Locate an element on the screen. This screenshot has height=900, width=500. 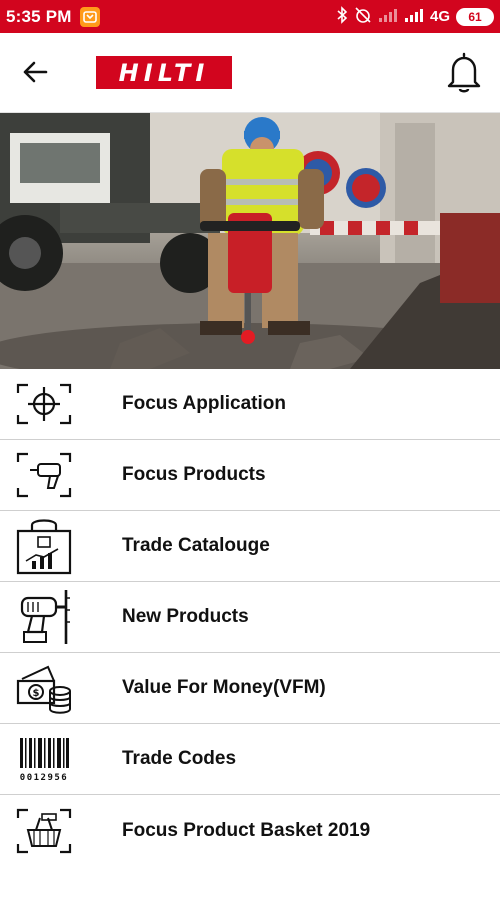
barcode-icon: 0012956 is located at coordinates (44, 759).